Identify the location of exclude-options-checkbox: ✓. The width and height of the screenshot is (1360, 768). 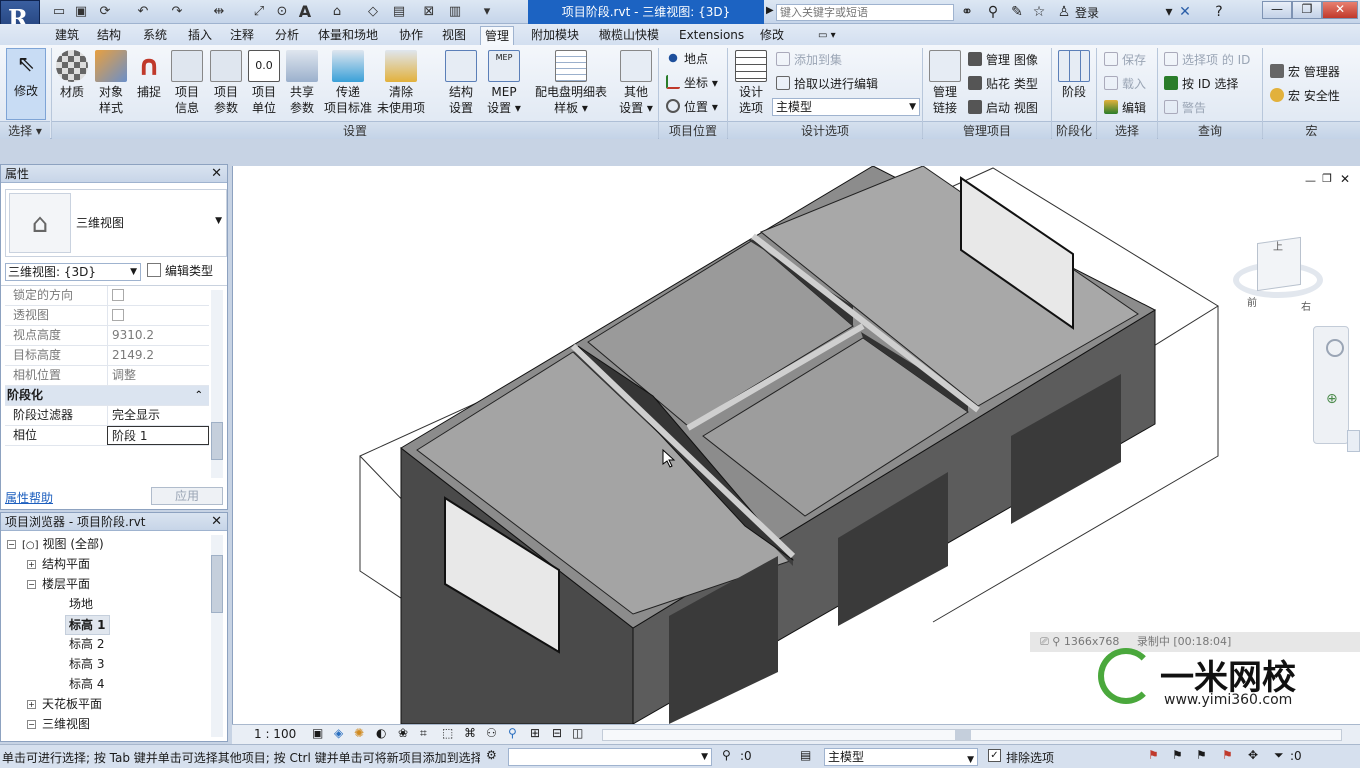
(994, 755).